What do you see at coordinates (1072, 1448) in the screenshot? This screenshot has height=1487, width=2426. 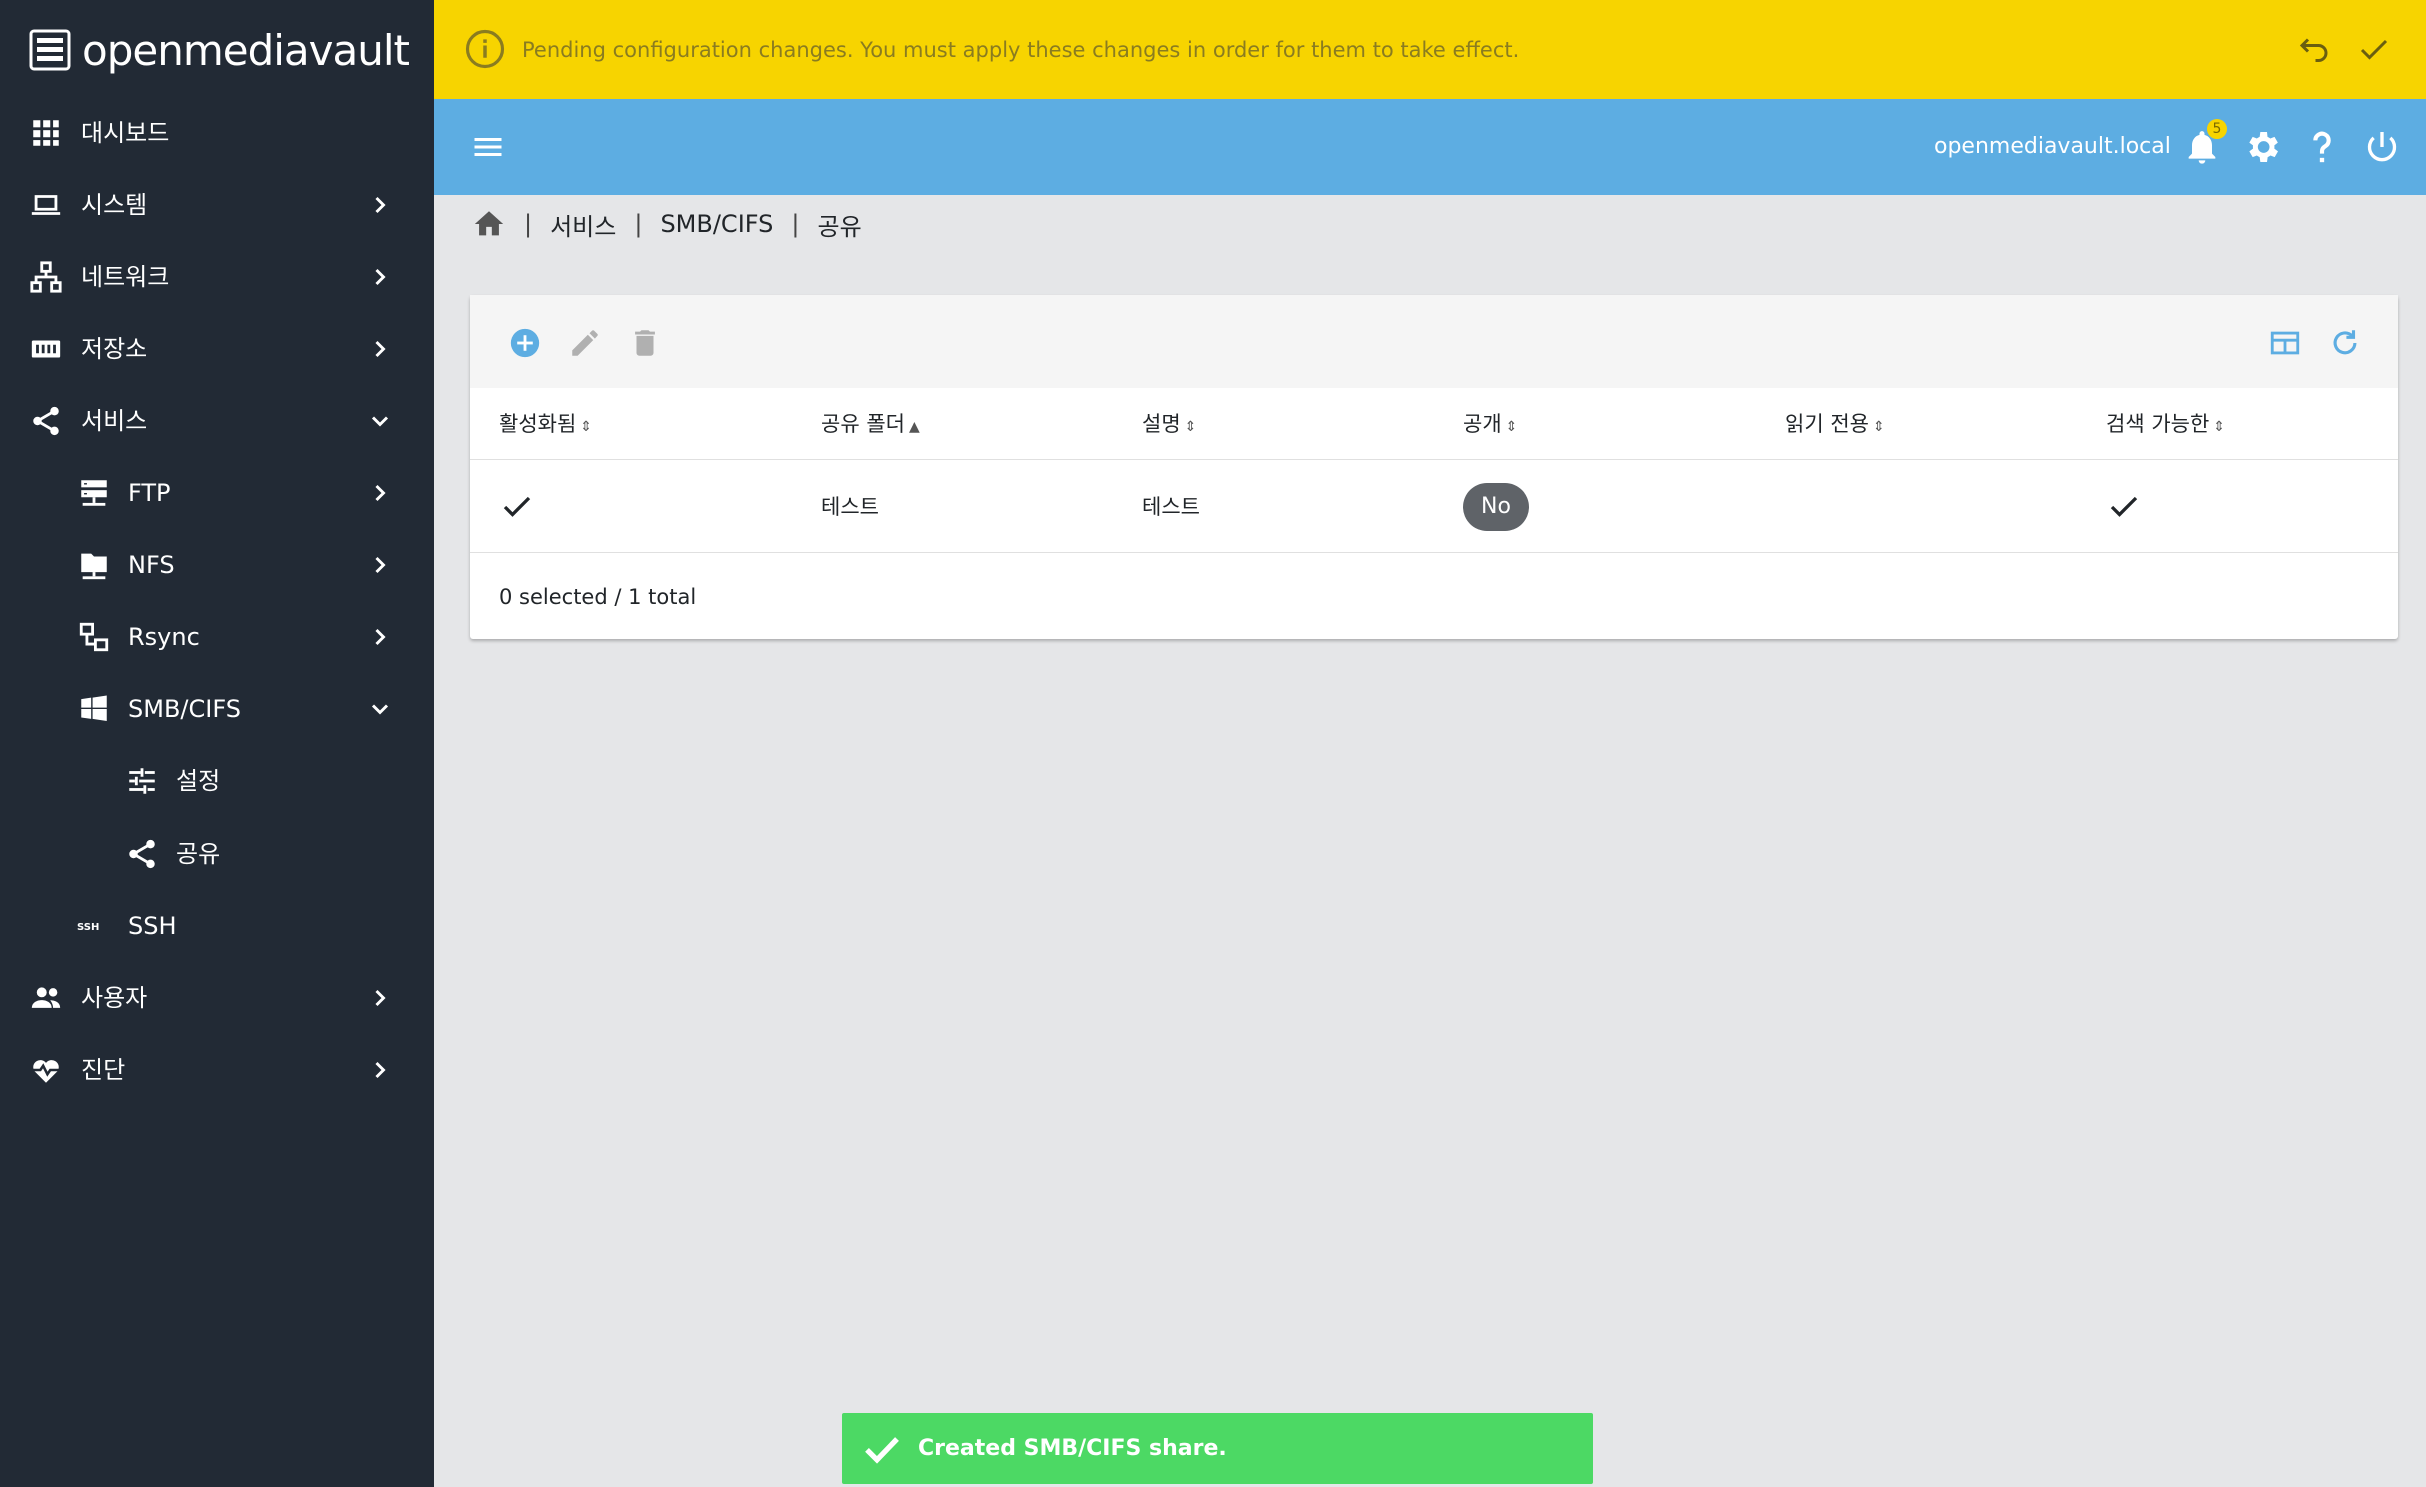 I see `toast-message: Created SMB/CIFS share.` at bounding box center [1072, 1448].